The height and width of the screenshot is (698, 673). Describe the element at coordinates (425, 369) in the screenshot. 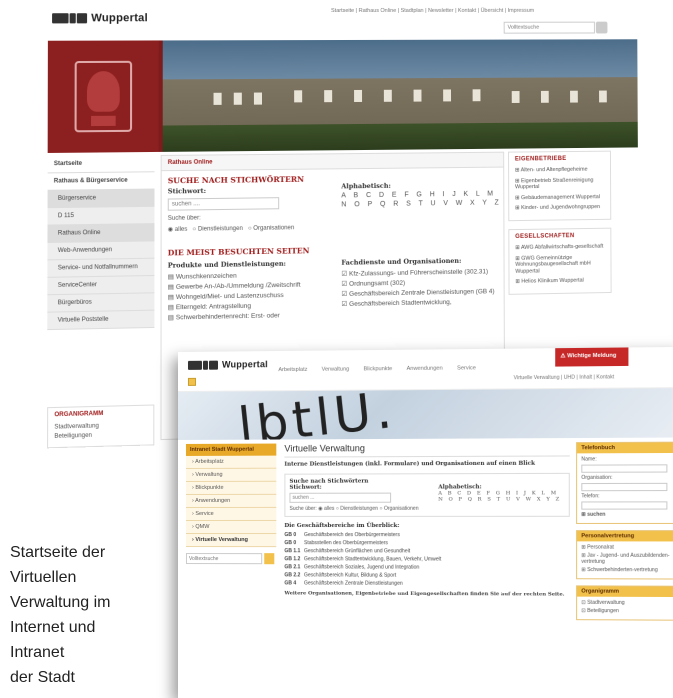

I see `menu-anwendungen: Anwendungen` at that location.